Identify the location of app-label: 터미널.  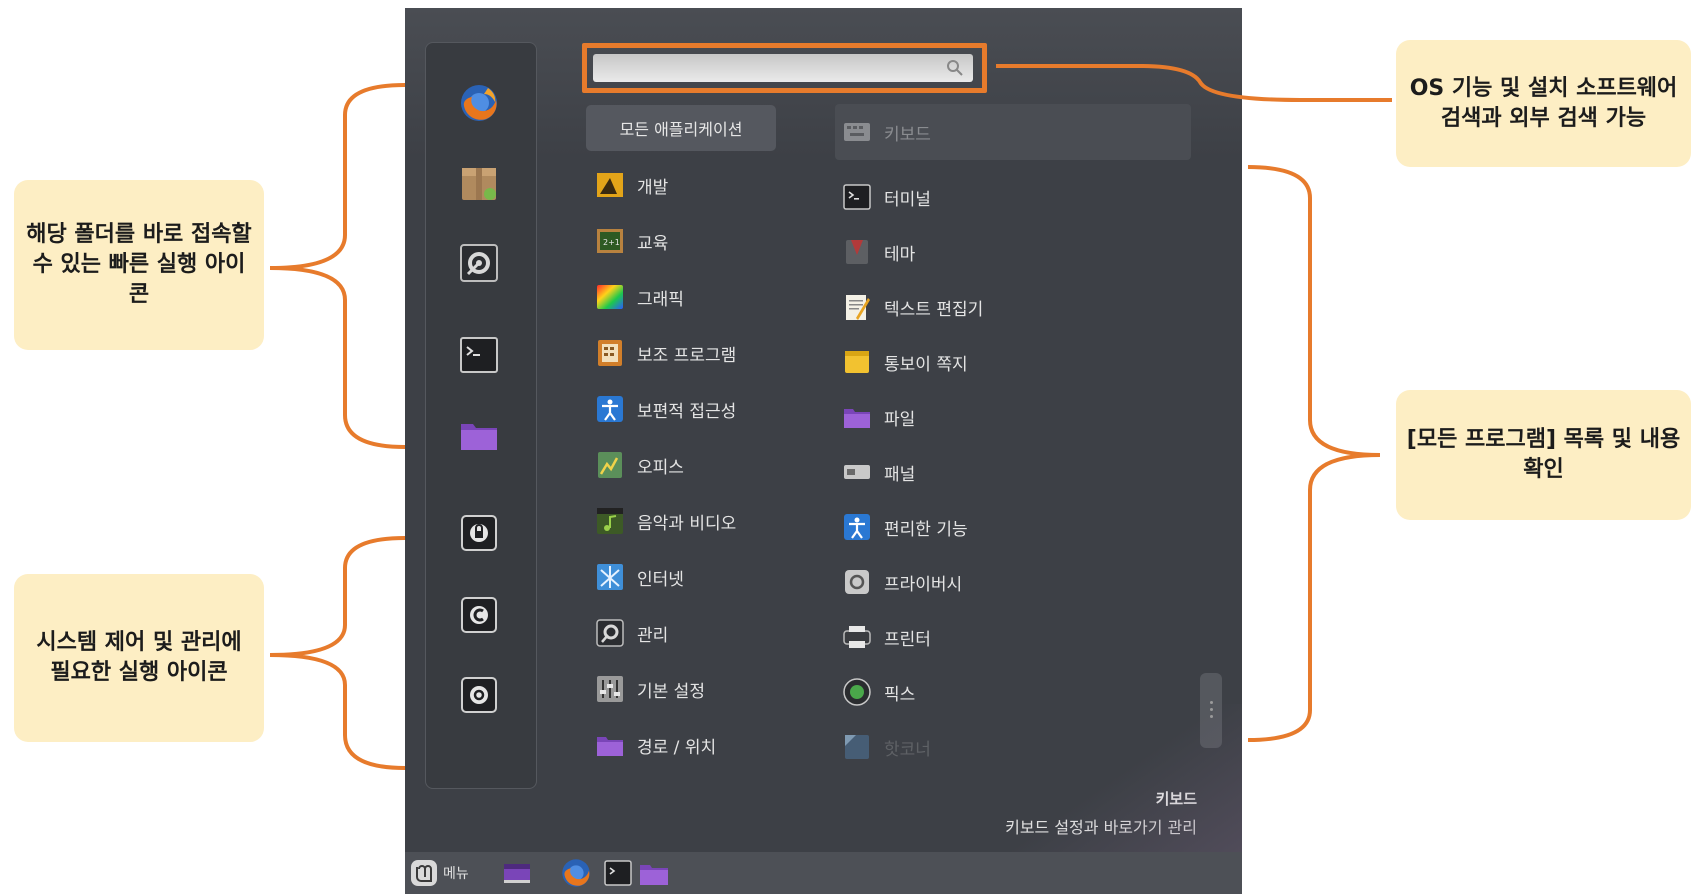
(907, 199).